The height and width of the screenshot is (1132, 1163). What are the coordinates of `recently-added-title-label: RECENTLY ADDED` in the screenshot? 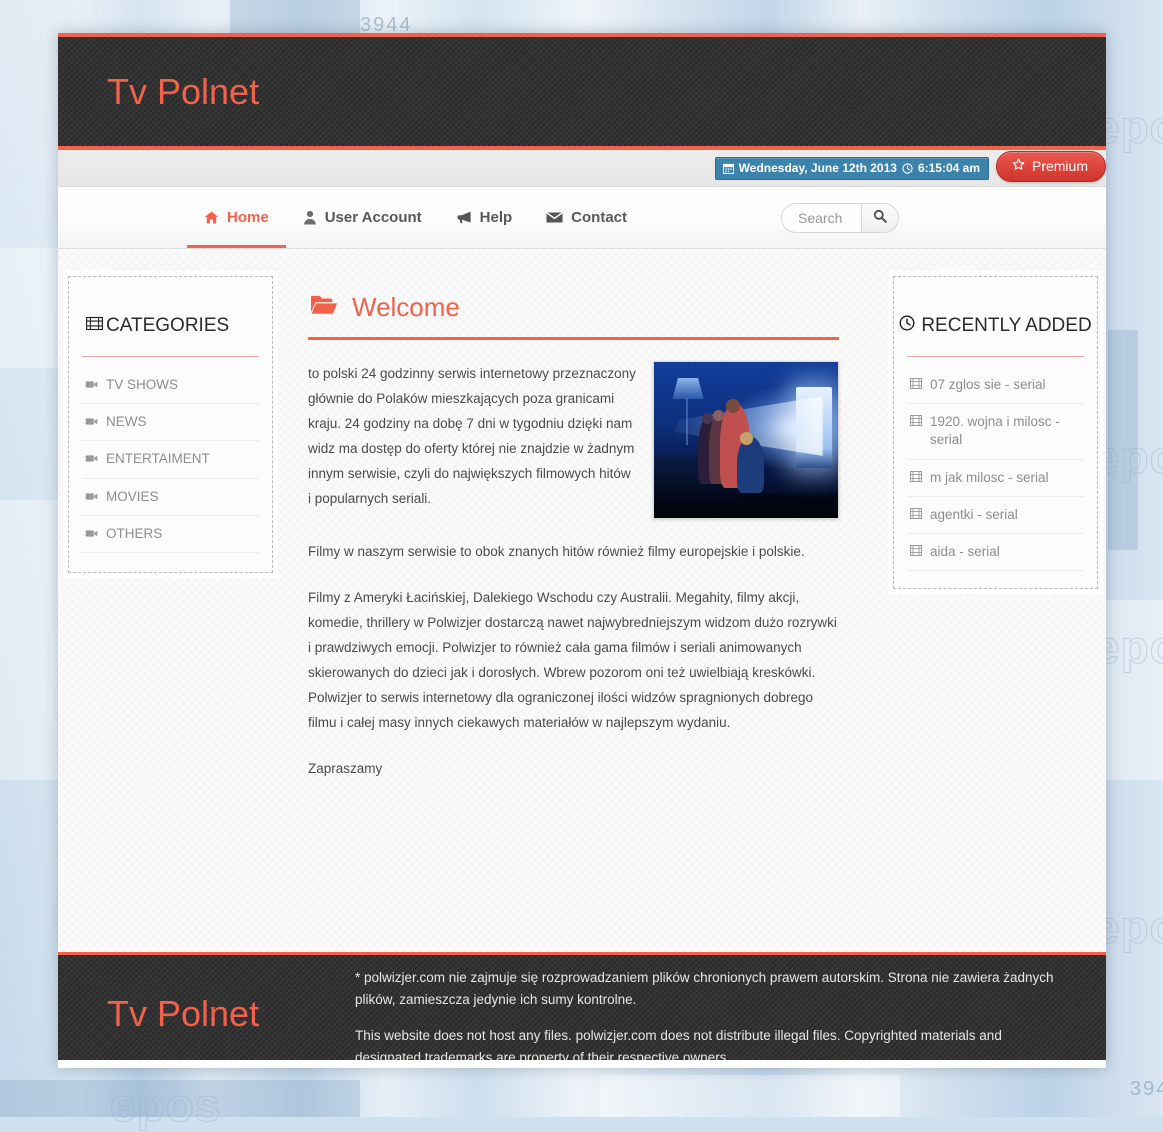 It's located at (1006, 325).